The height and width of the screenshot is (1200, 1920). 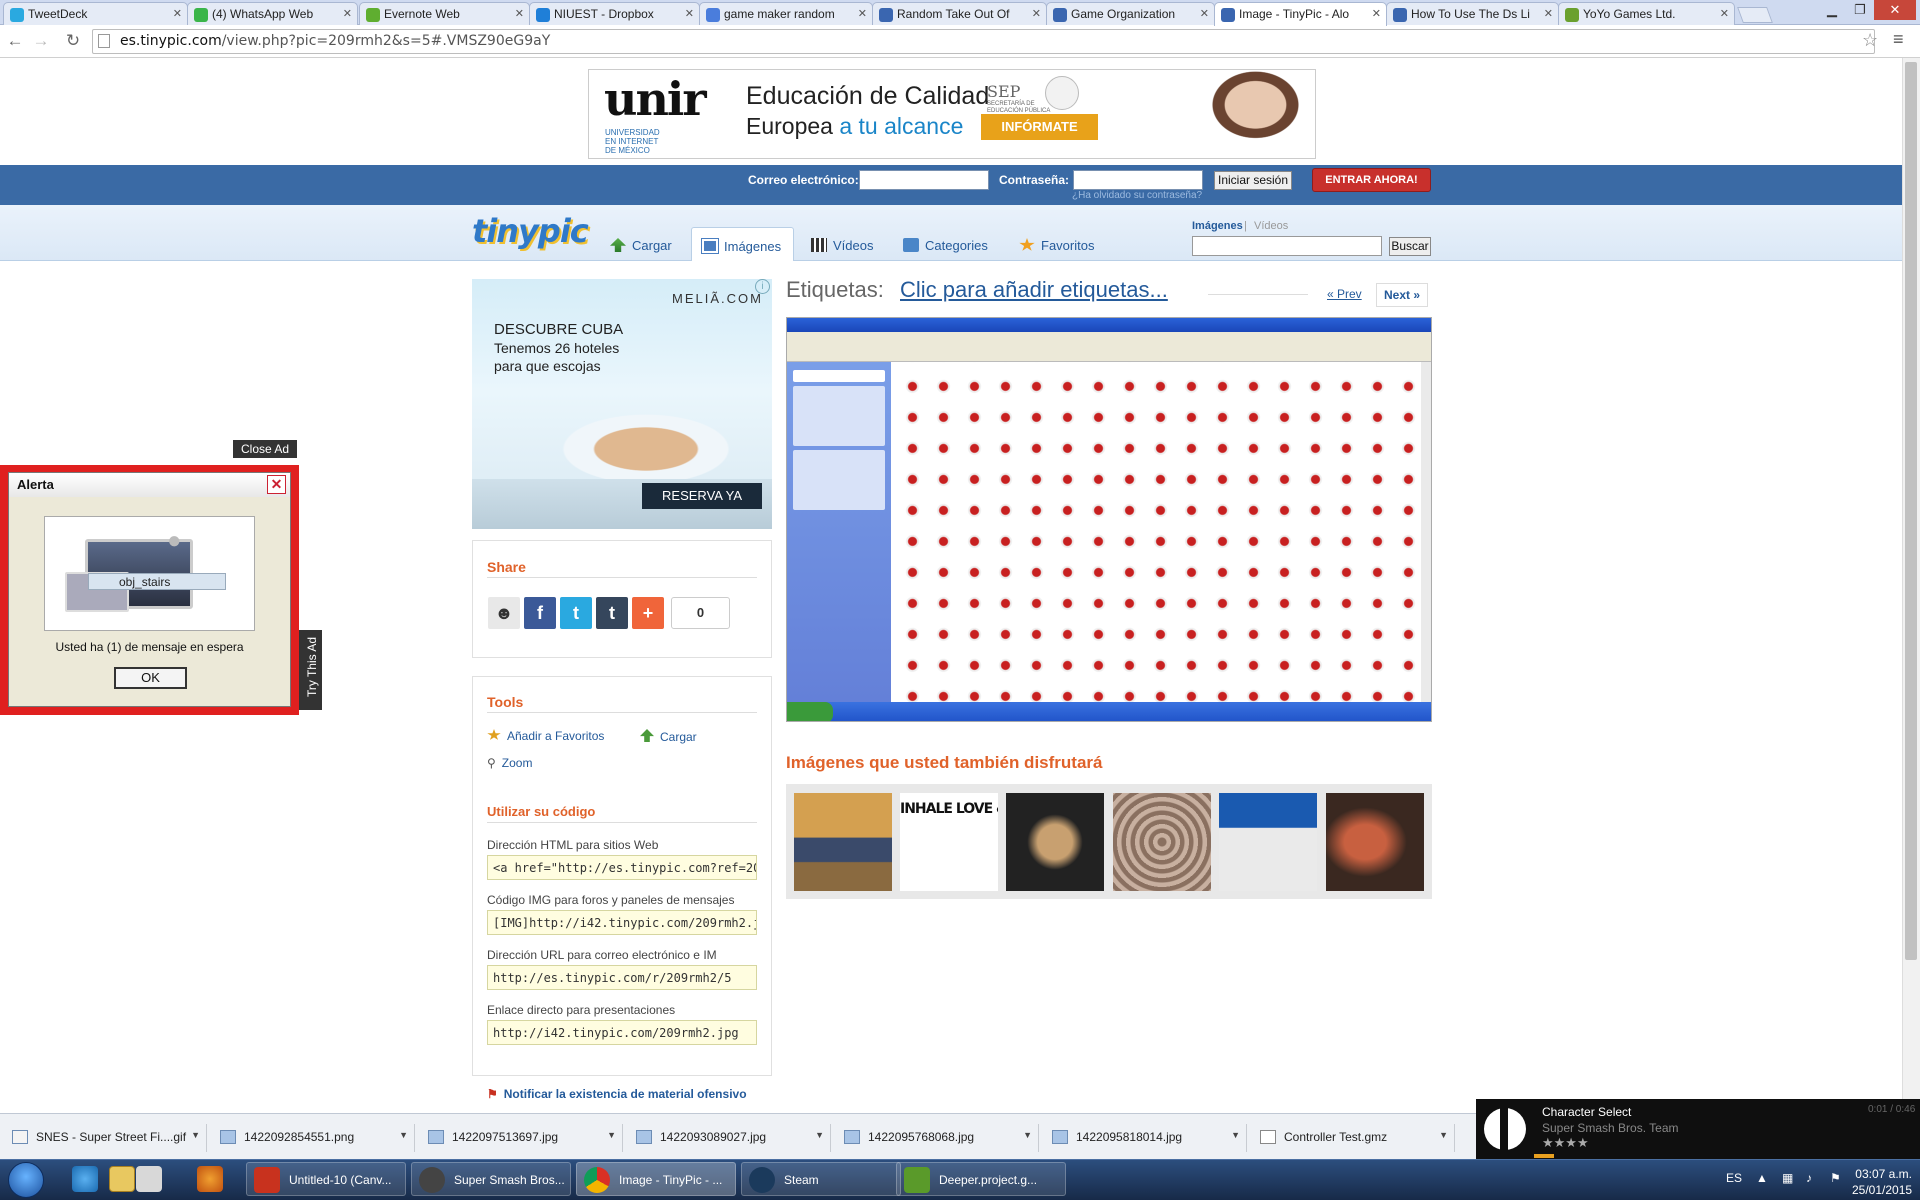 What do you see at coordinates (310, 670) in the screenshot?
I see `try-ad-tab: Try This Ad` at bounding box center [310, 670].